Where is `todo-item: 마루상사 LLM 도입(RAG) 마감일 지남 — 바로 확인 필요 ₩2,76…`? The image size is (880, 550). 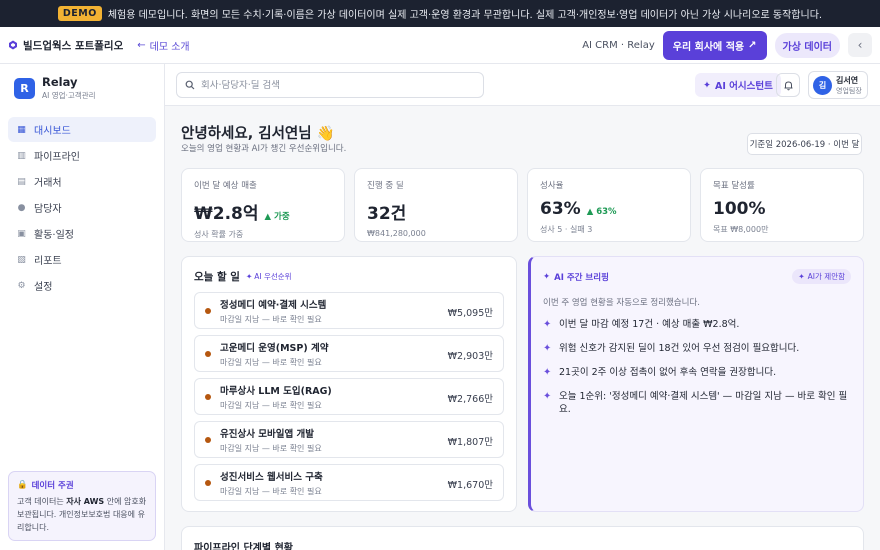 todo-item: 마루상사 LLM 도입(RAG) 마감일 지남 — 바로 확인 필요 ₩2,76… is located at coordinates (349, 396).